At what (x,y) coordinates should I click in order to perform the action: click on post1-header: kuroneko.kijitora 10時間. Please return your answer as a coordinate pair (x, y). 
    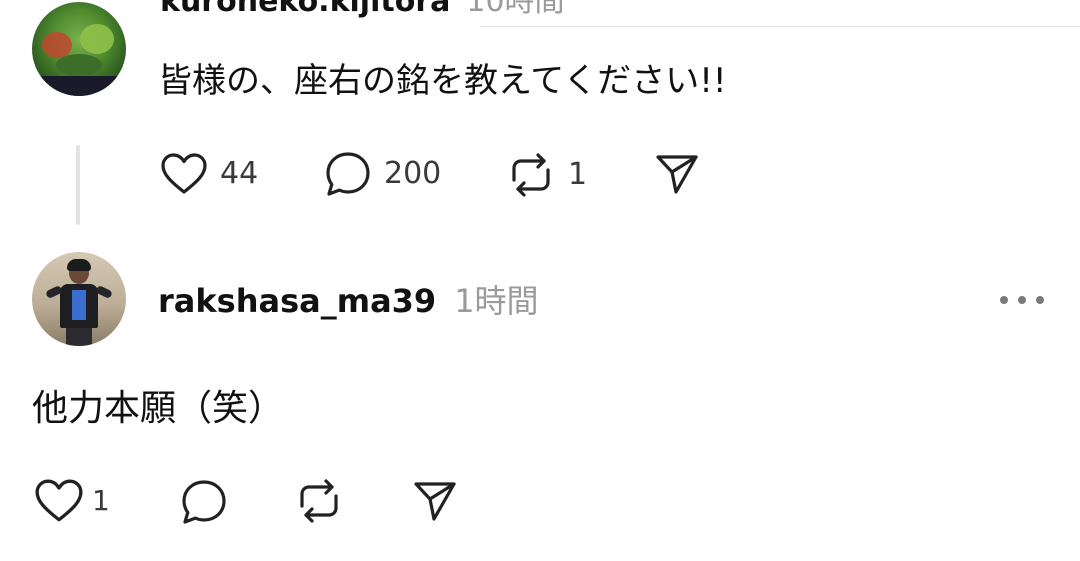
    Looking at the image, I should click on (362, 13).